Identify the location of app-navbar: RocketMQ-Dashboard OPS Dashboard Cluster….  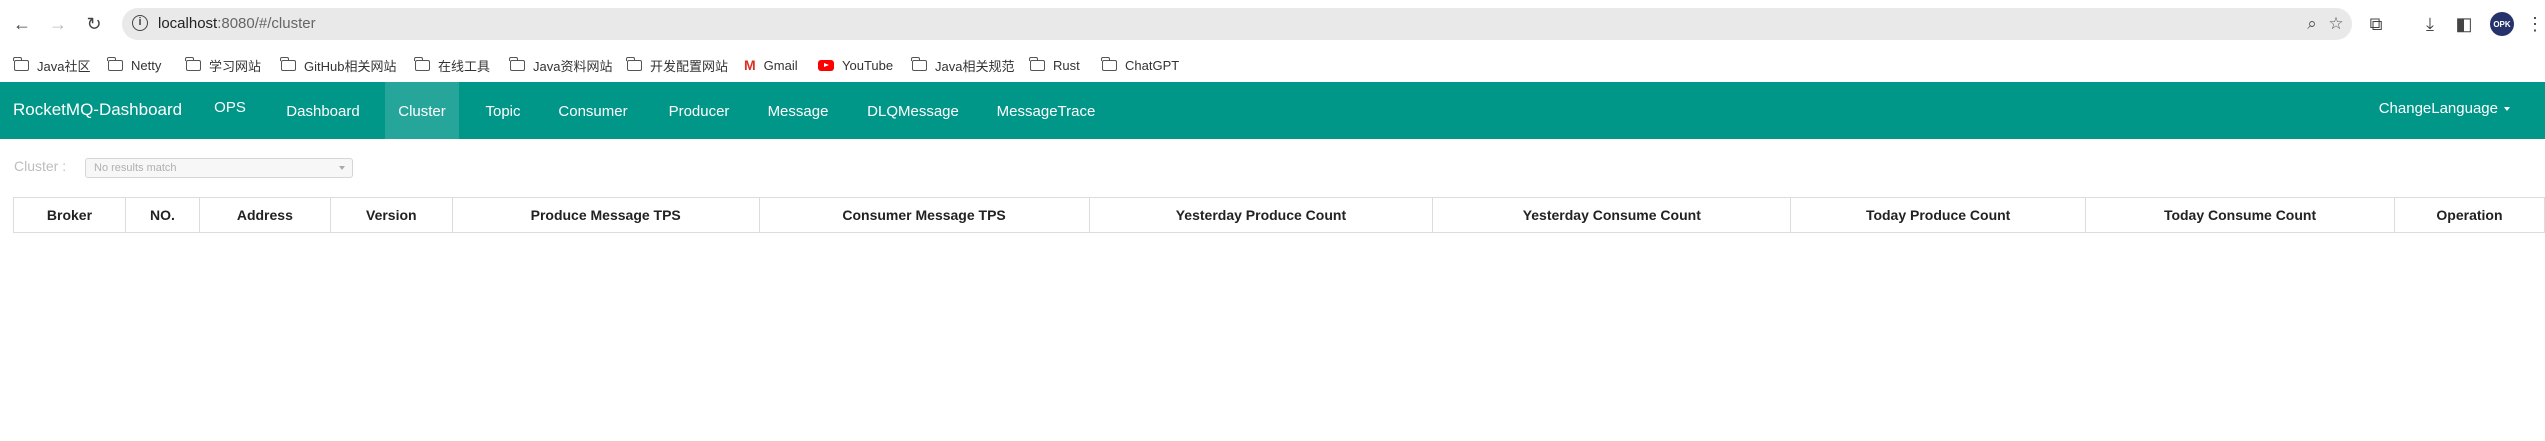
(1272, 110).